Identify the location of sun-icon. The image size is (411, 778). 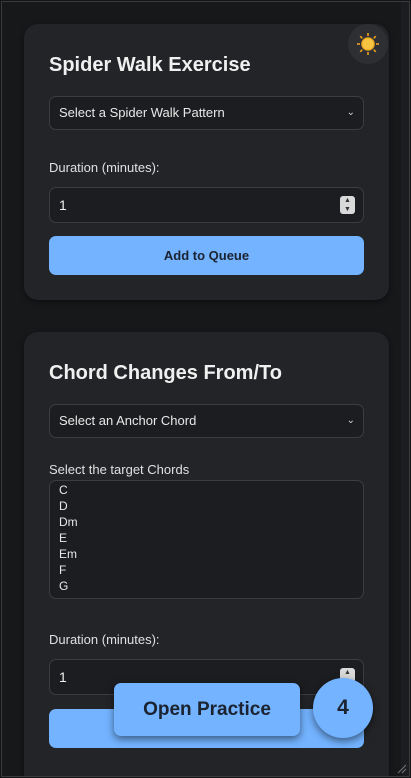
(368, 44).